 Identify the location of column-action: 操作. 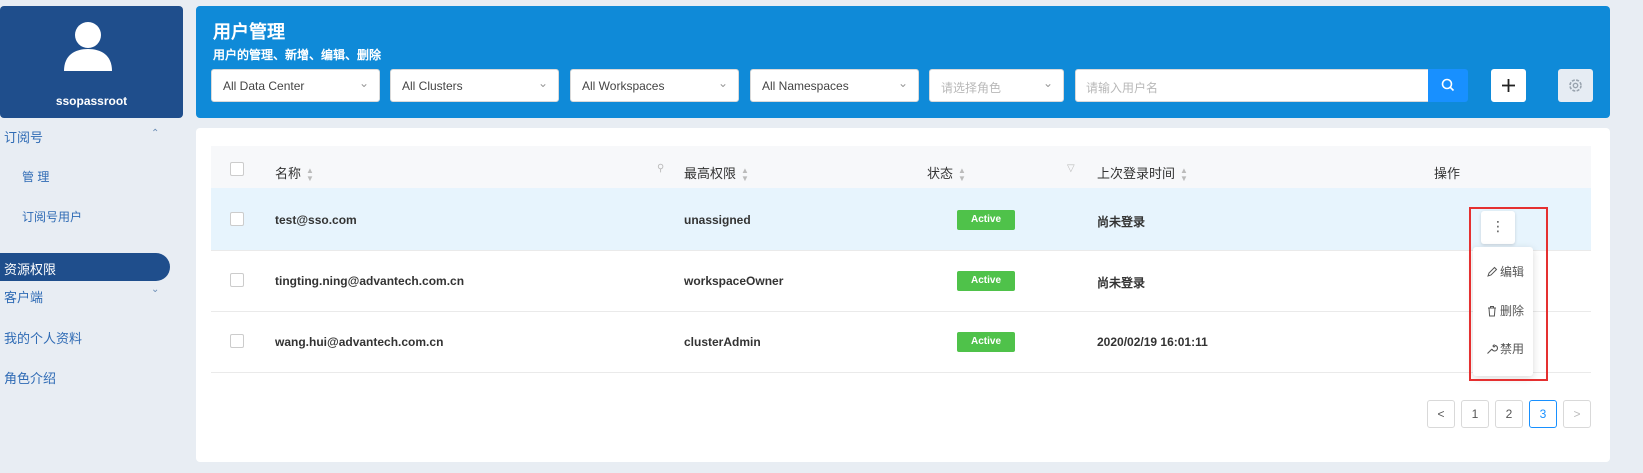
(1447, 173).